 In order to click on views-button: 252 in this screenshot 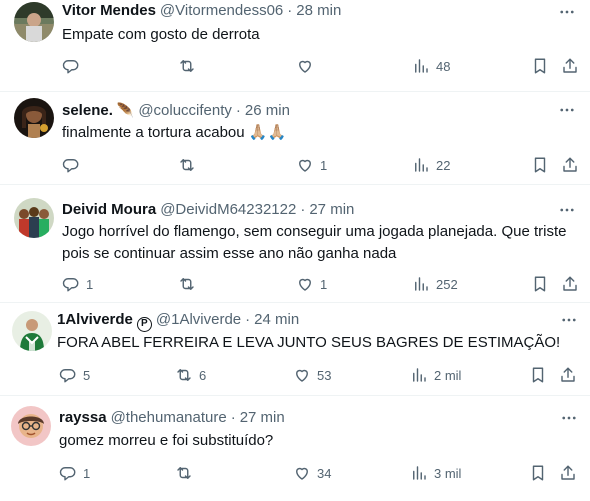, I will do `click(435, 284)`.